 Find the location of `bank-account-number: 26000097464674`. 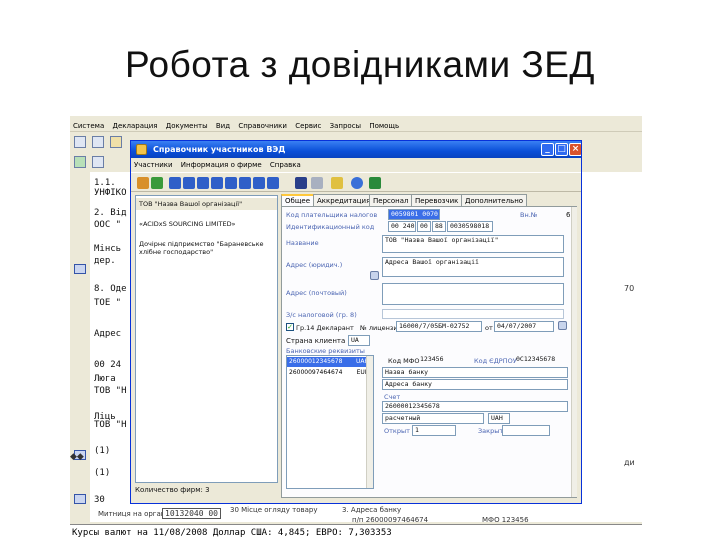

bank-account-number: 26000097464674 is located at coordinates (316, 372).